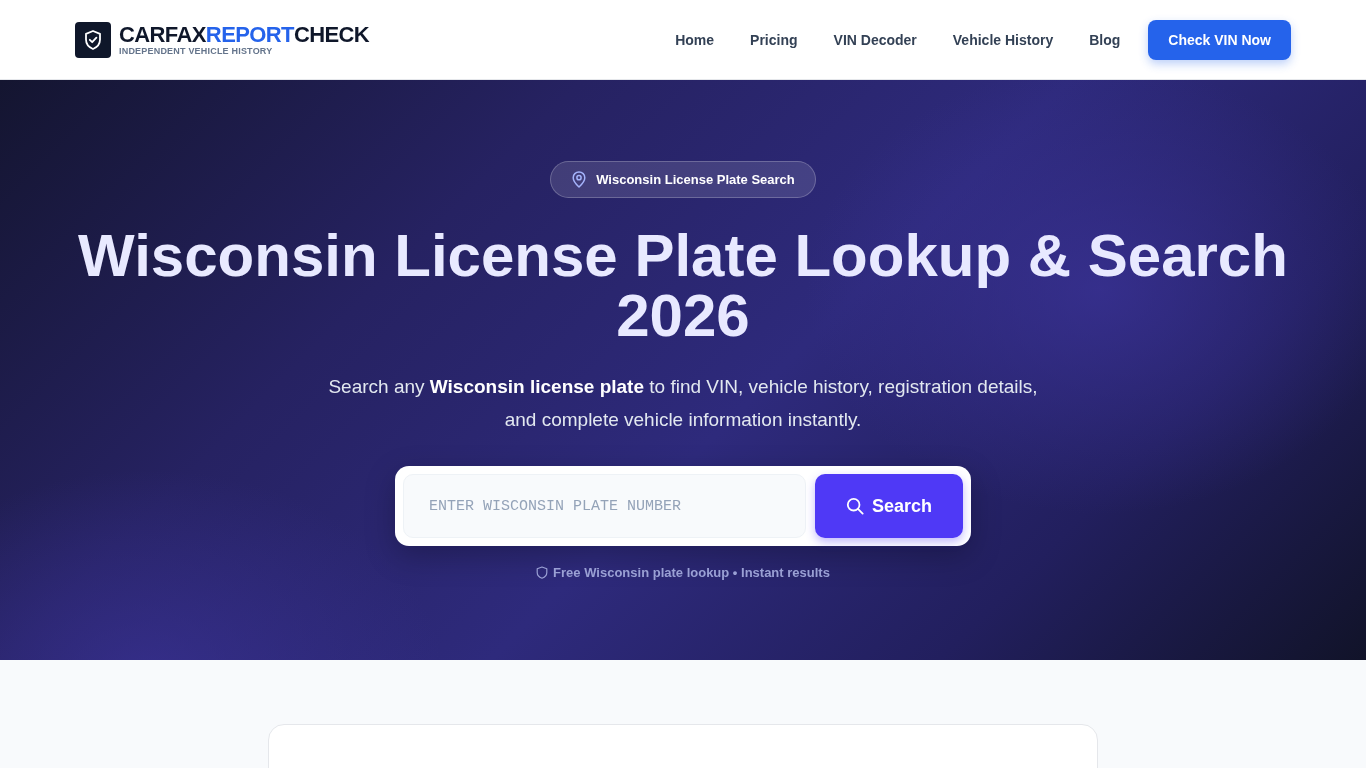 The height and width of the screenshot is (768, 1366). I want to click on plate-input-field: ENTER WISCONSIN PLATE NUMBER, so click(604, 506).